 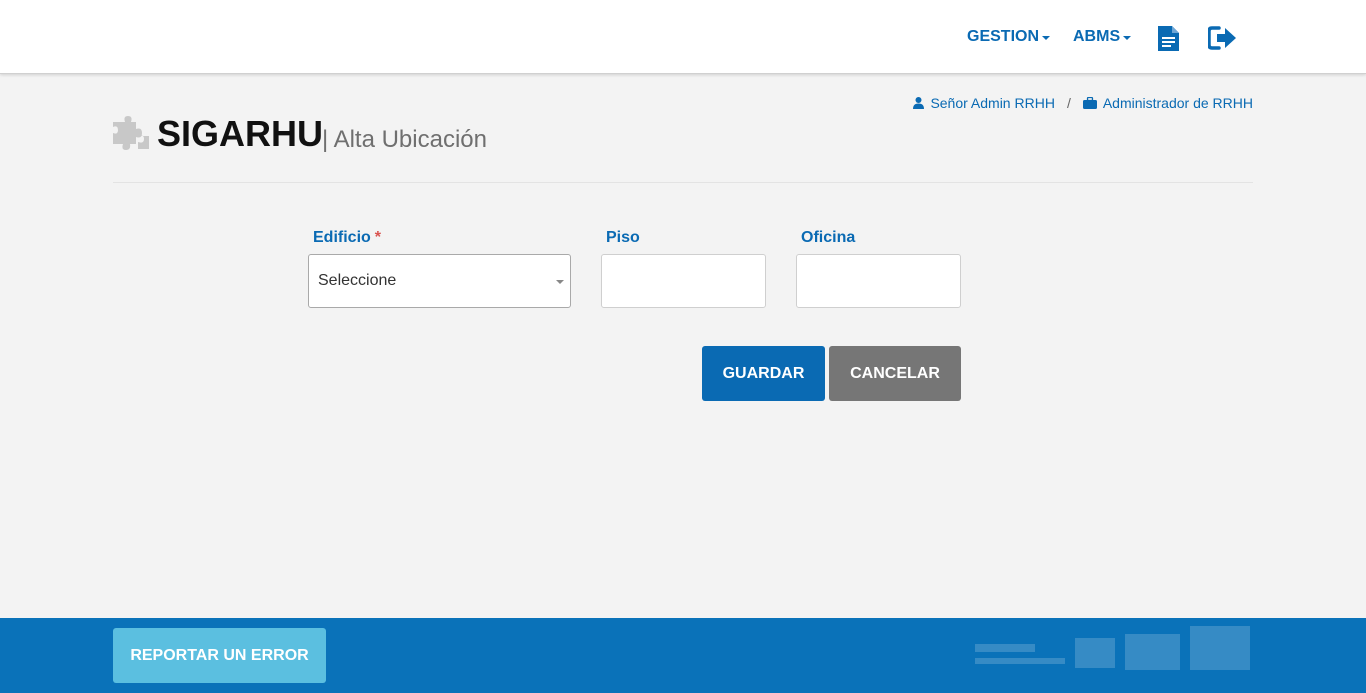 What do you see at coordinates (763, 373) in the screenshot?
I see `save-button: GUARDAR` at bounding box center [763, 373].